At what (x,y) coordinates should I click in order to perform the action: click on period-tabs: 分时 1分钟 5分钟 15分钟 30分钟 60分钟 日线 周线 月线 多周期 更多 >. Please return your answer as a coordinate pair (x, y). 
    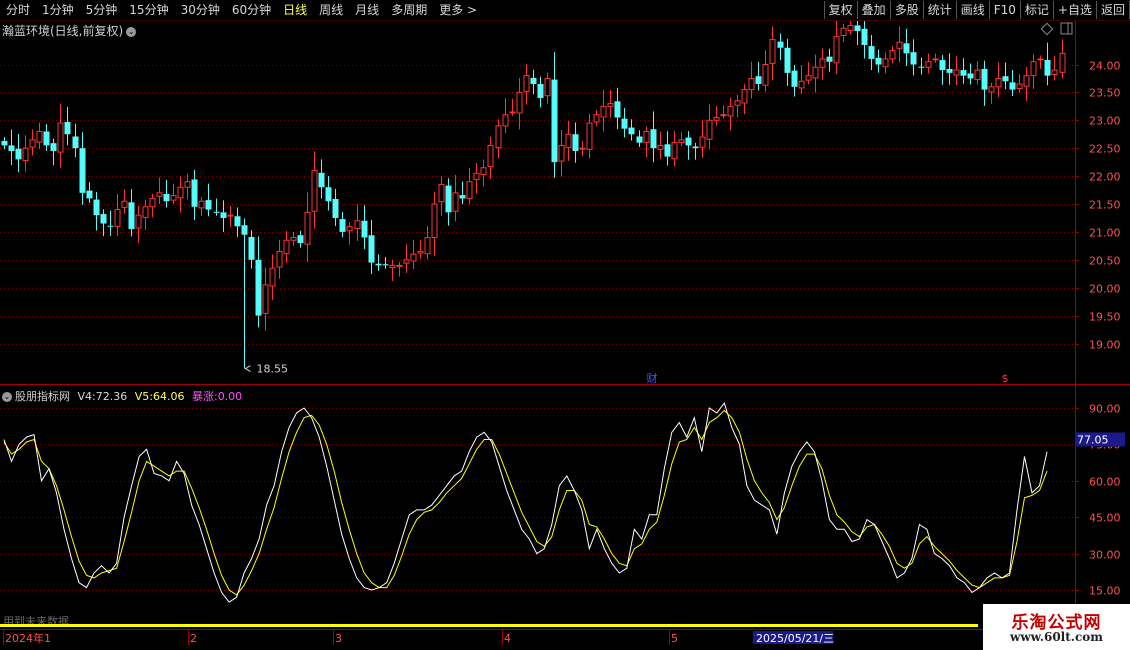
    Looking at the image, I should click on (241, 10).